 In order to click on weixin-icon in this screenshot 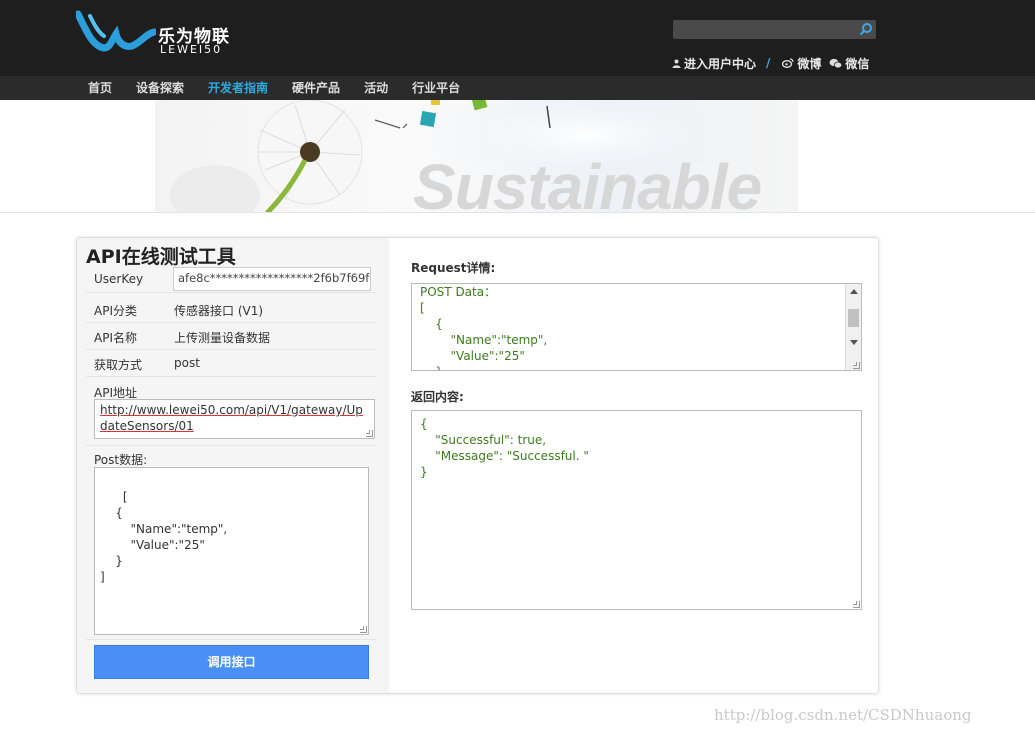, I will do `click(836, 63)`.